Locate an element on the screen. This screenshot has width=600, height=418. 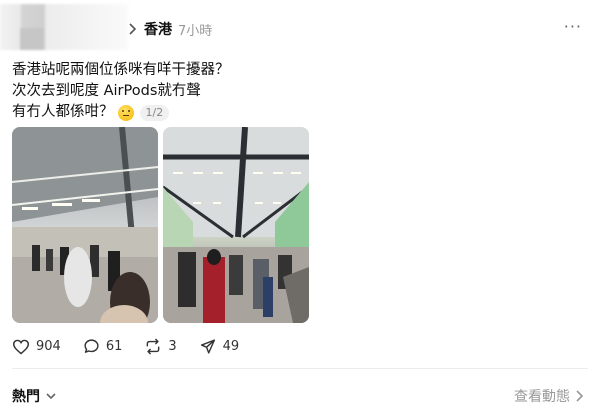
post-text-line: 次次去到呢度 AirPods就冇聲 is located at coordinates (106, 91).